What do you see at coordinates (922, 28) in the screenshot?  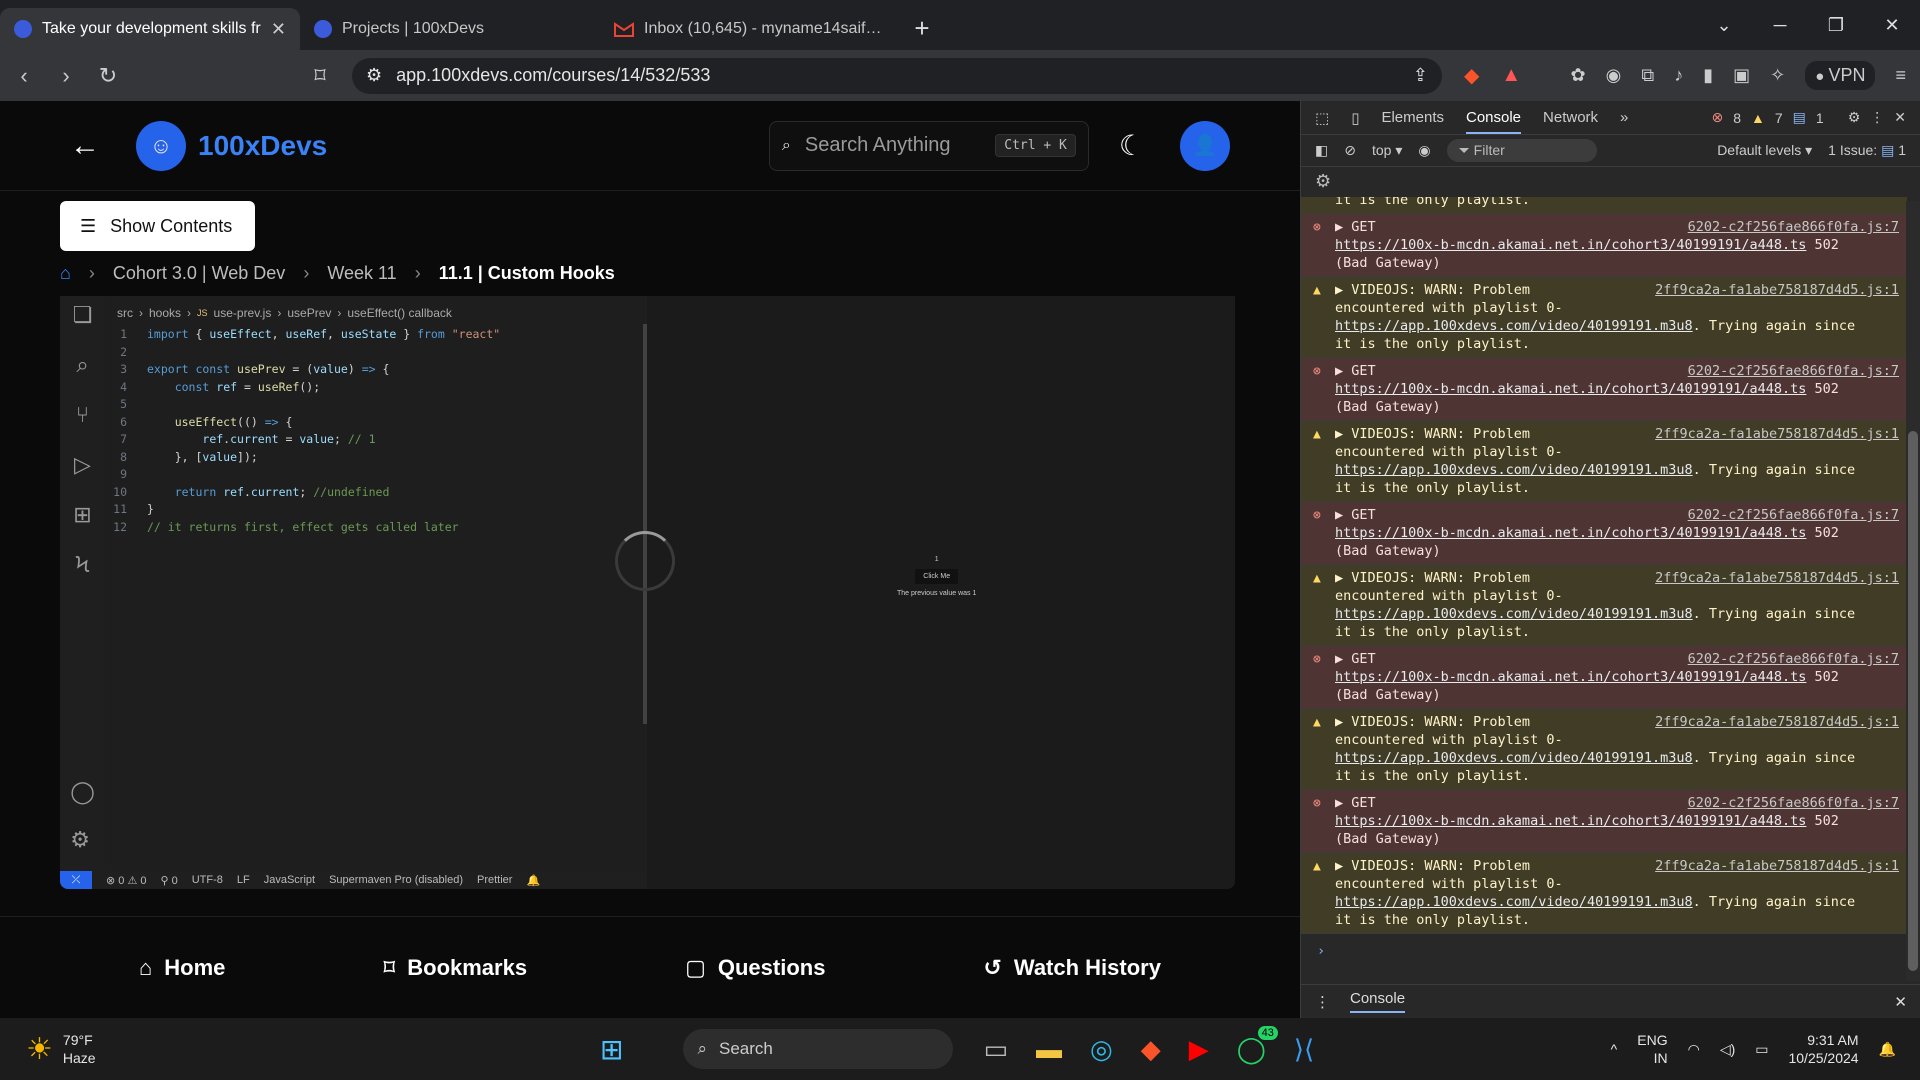 I see `new-tab-icon: +` at bounding box center [922, 28].